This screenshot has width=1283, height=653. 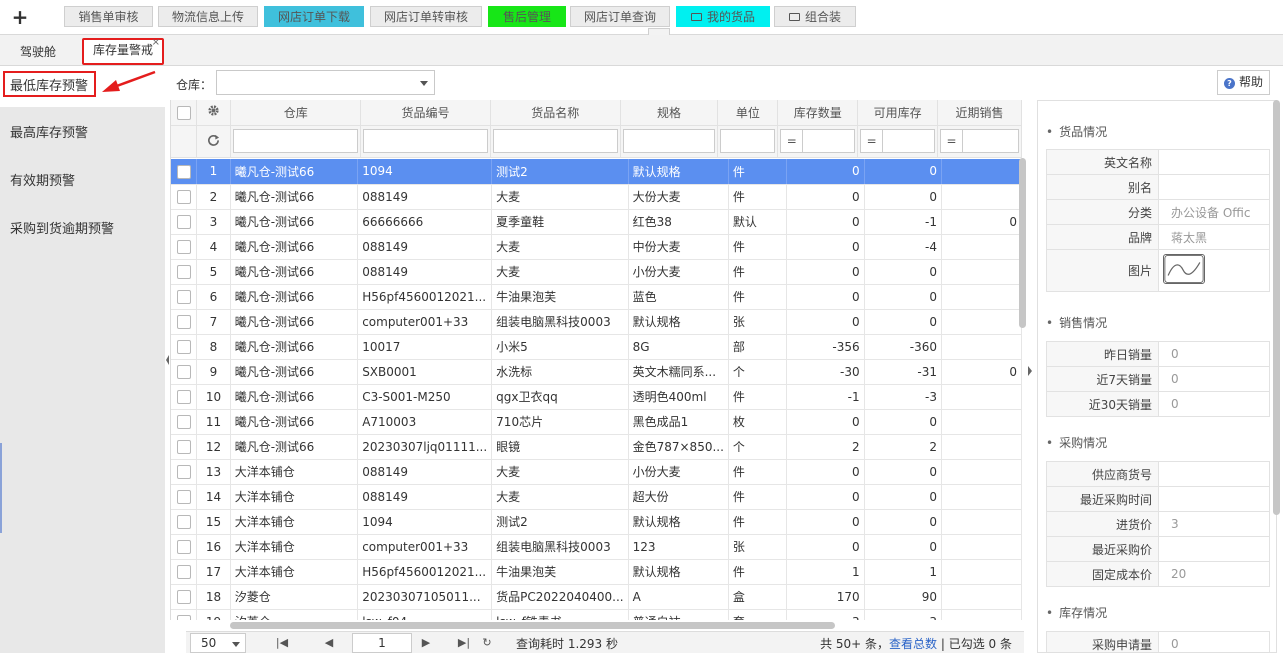 What do you see at coordinates (183, 112) in the screenshot?
I see `select-all-checkbox` at bounding box center [183, 112].